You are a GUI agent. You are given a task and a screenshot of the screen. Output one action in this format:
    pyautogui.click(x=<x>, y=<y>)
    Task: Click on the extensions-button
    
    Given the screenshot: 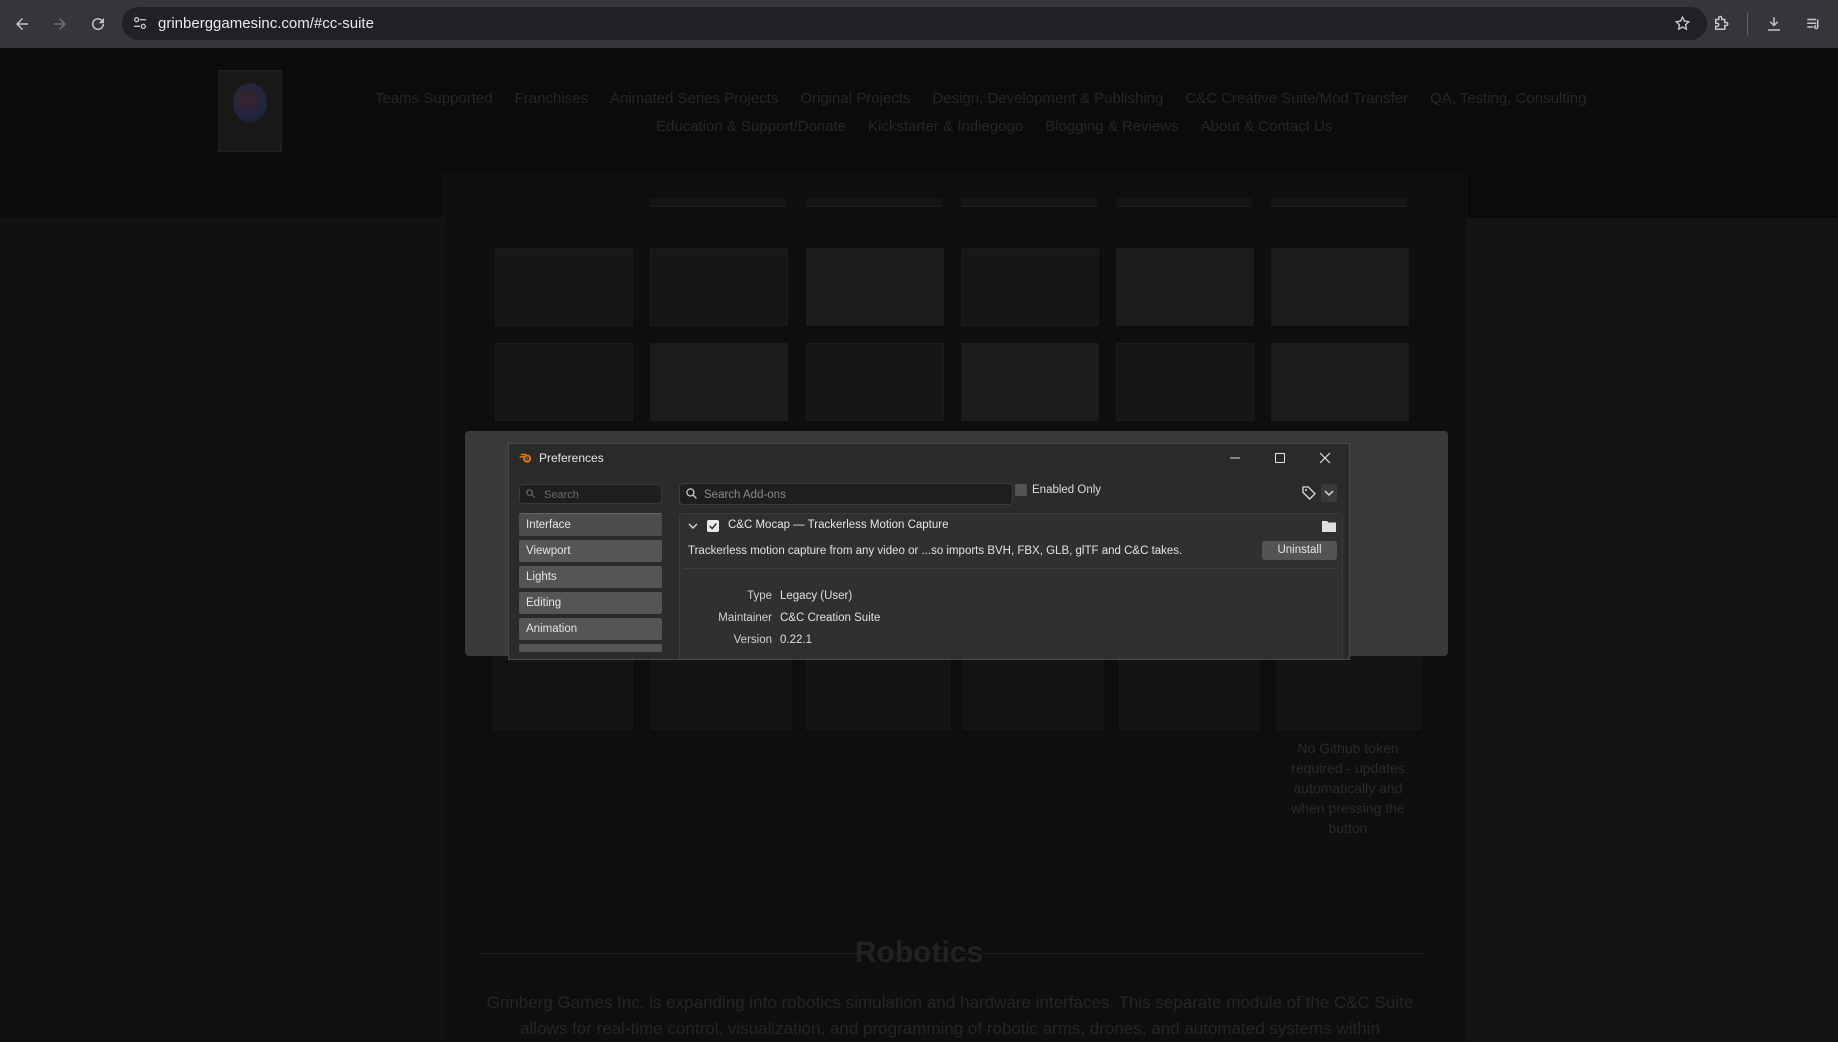 What is the action you would take?
    pyautogui.click(x=1721, y=24)
    